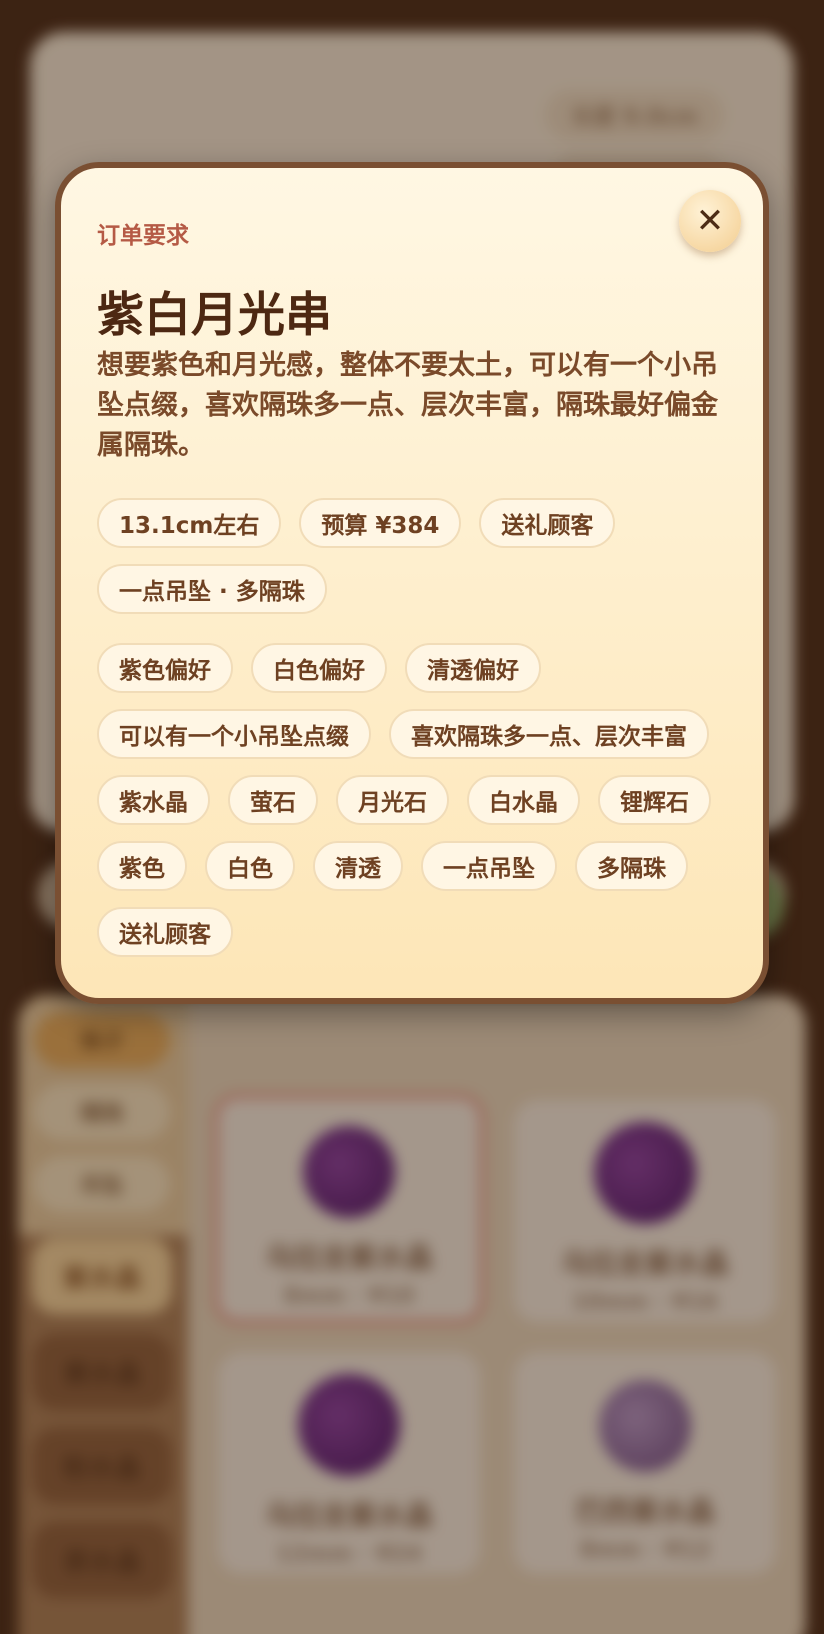  I want to click on preference-tag: 月光石, so click(392, 800).